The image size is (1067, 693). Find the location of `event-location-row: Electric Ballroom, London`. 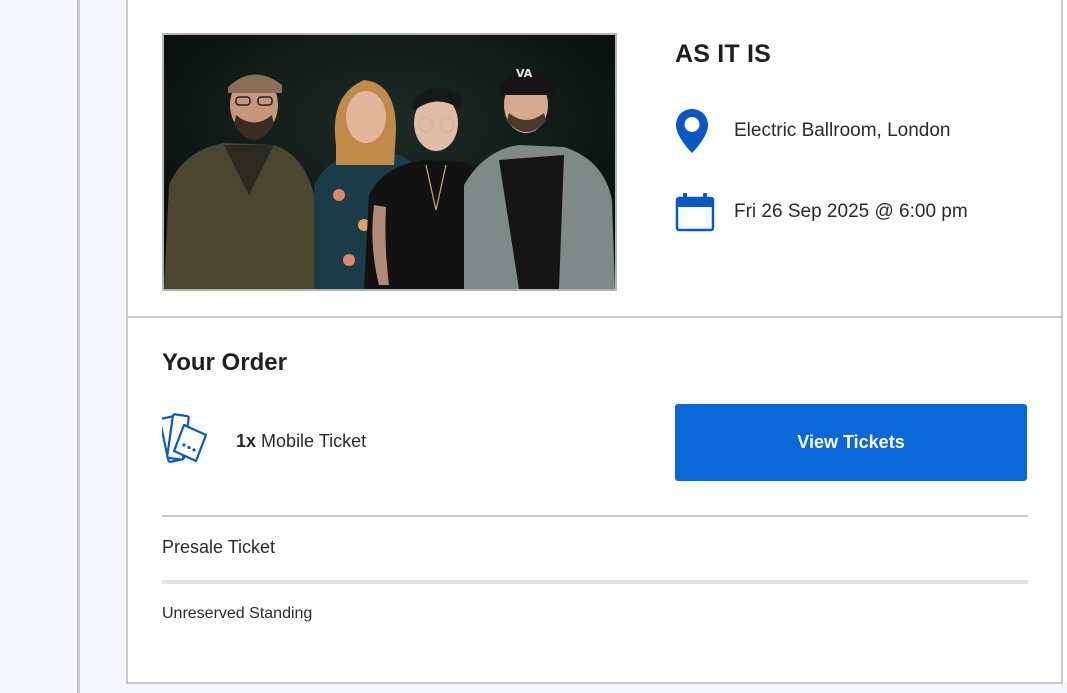

event-location-row: Electric Ballroom, London is located at coordinates (813, 131).